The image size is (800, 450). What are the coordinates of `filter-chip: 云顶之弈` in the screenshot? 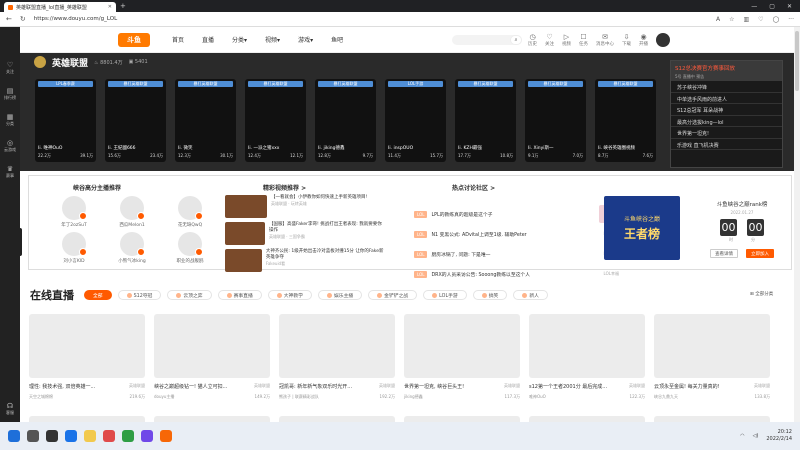 It's located at (189, 295).